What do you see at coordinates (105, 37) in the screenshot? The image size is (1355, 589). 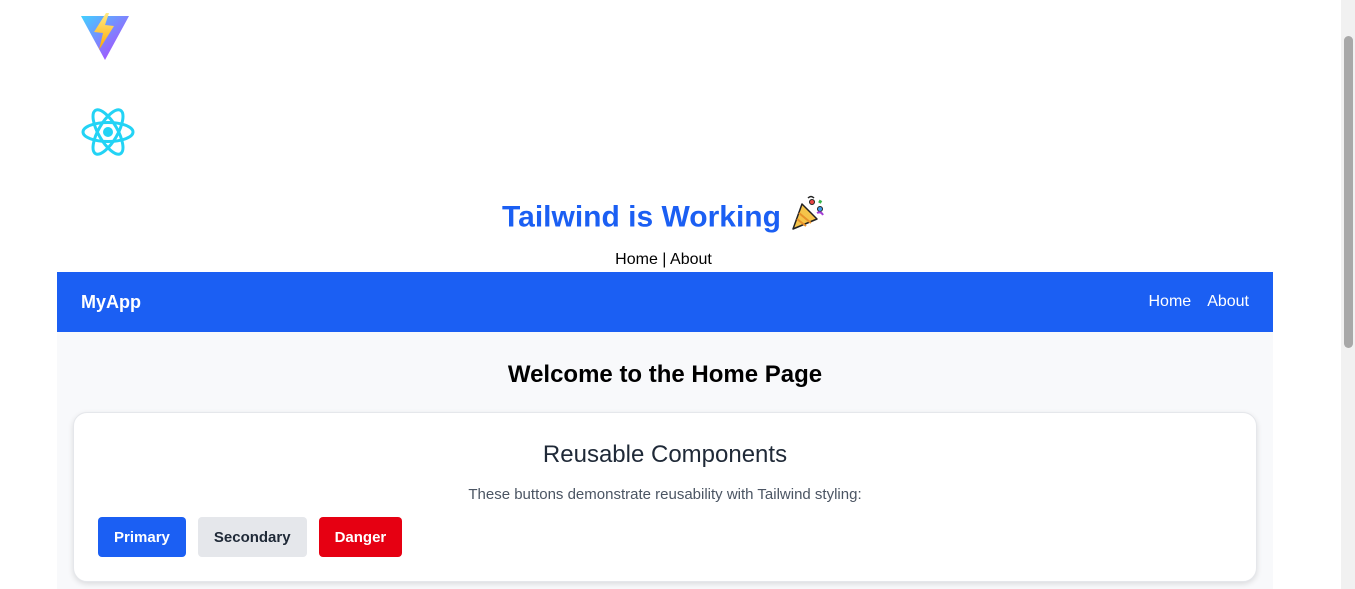 I see `vite-logo` at bounding box center [105, 37].